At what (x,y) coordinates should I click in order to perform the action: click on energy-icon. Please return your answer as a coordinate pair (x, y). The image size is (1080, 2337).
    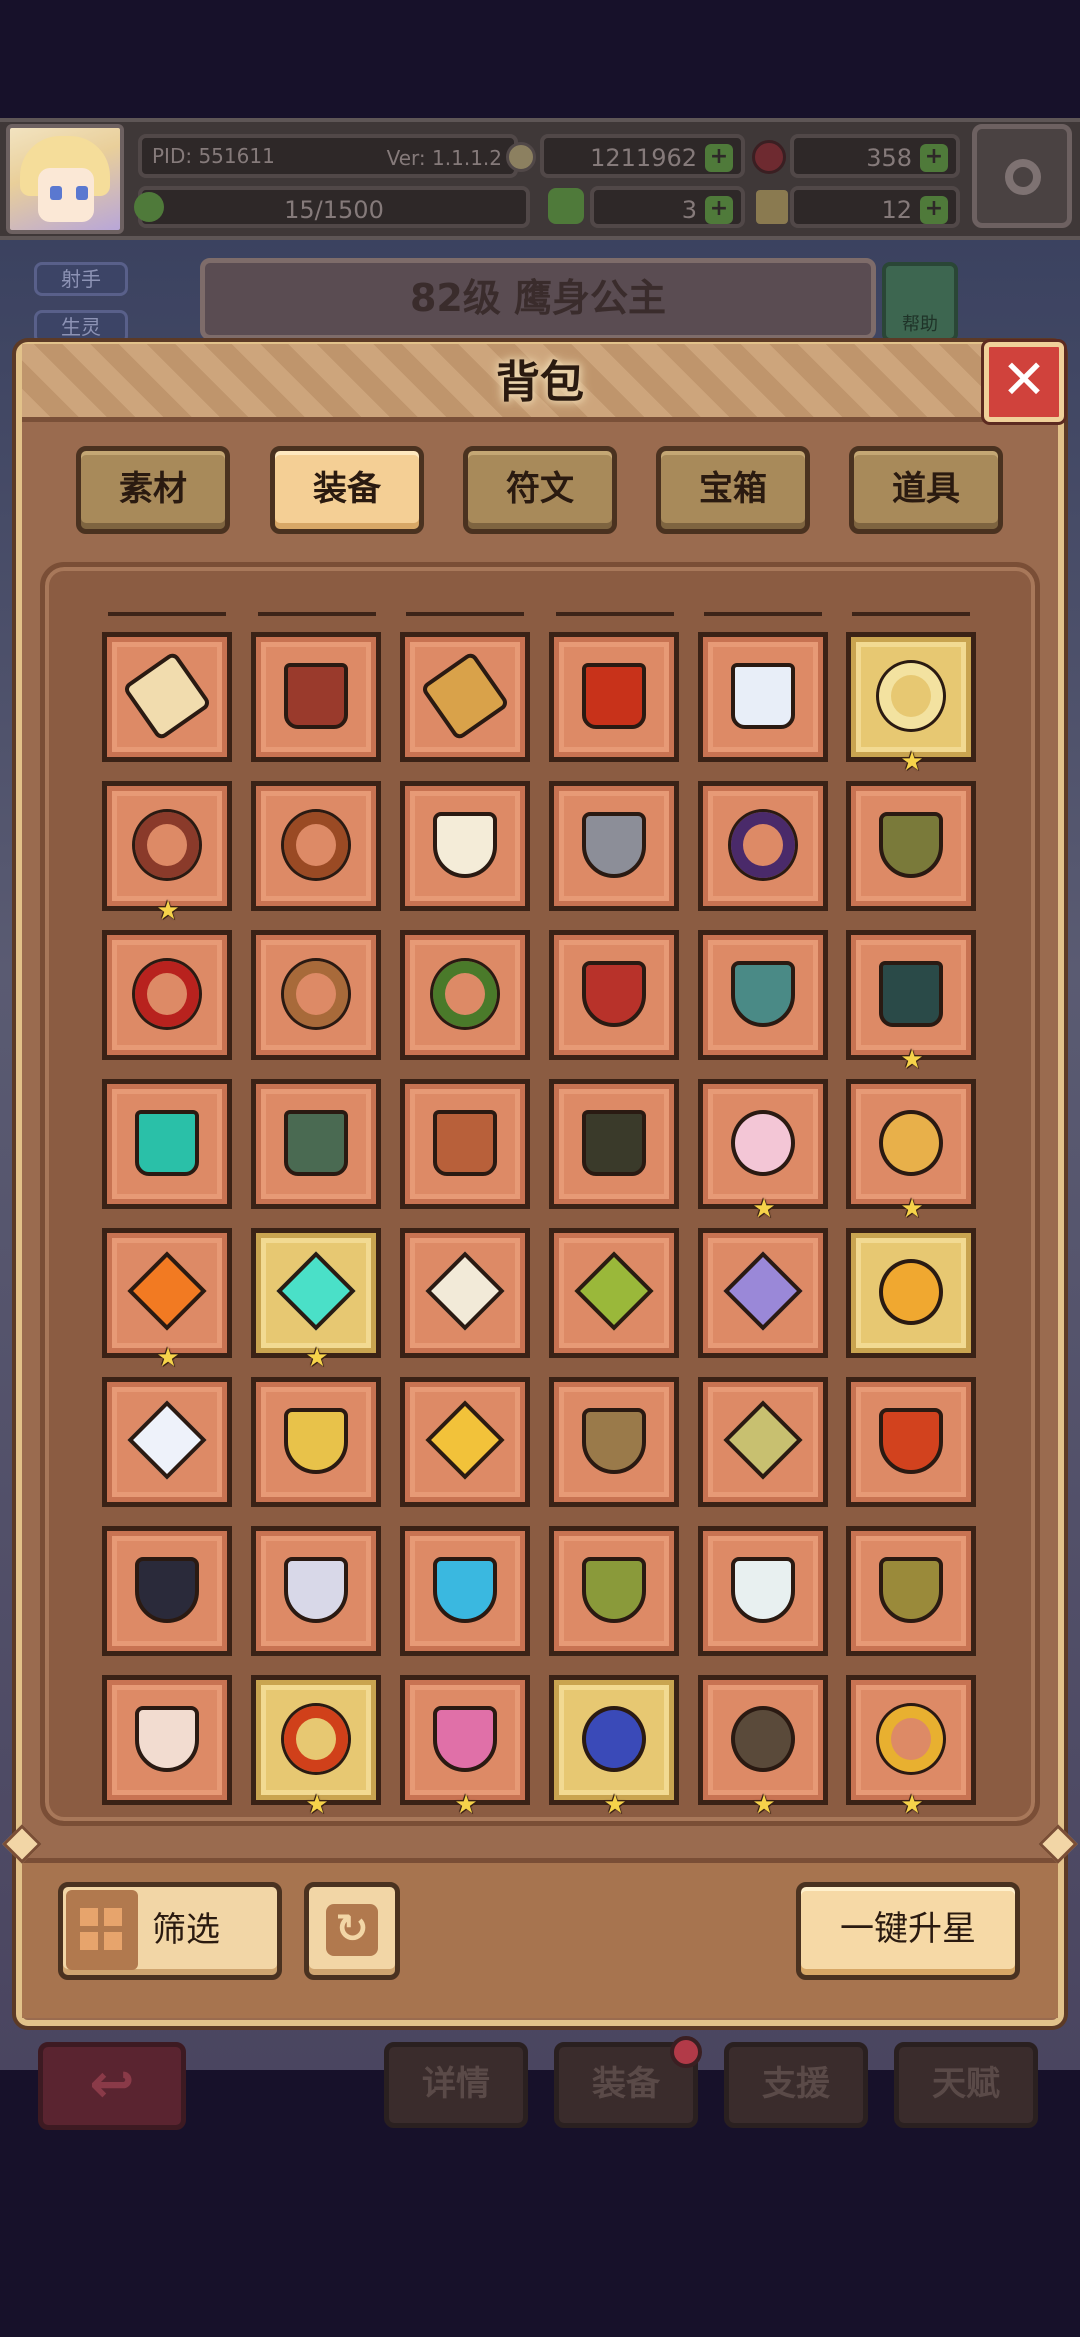
    Looking at the image, I should click on (149, 207).